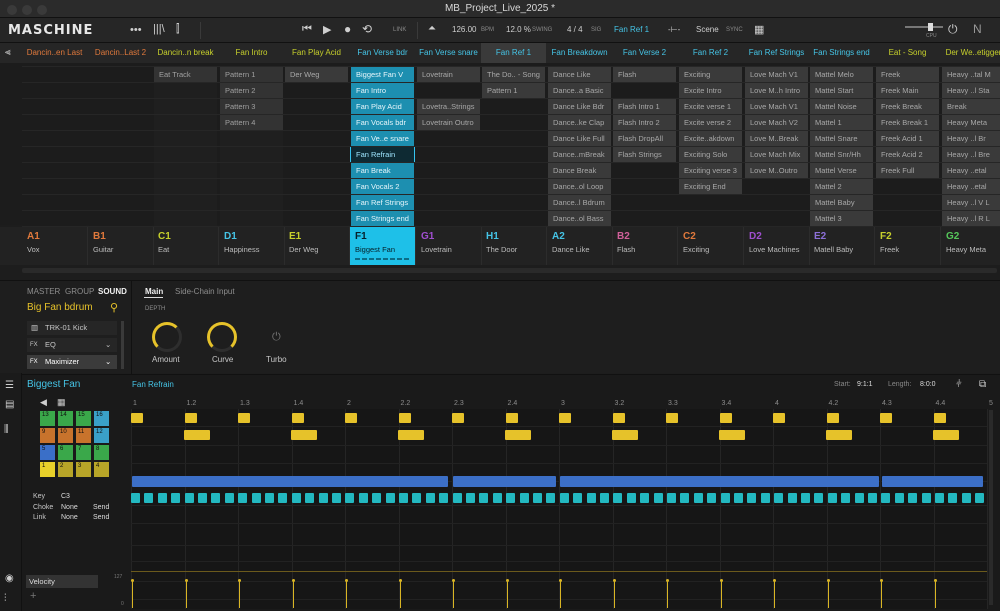 Image resolution: width=1000 pixels, height=611 pixels. Describe the element at coordinates (9, 579) in the screenshot. I see `dial-icon: ◉` at that location.